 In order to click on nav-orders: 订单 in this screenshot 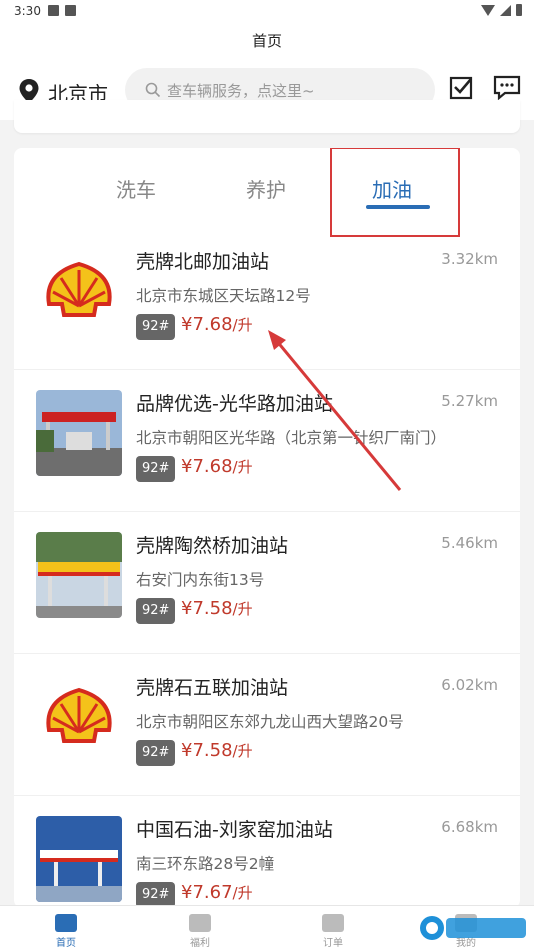, I will do `click(333, 929)`.